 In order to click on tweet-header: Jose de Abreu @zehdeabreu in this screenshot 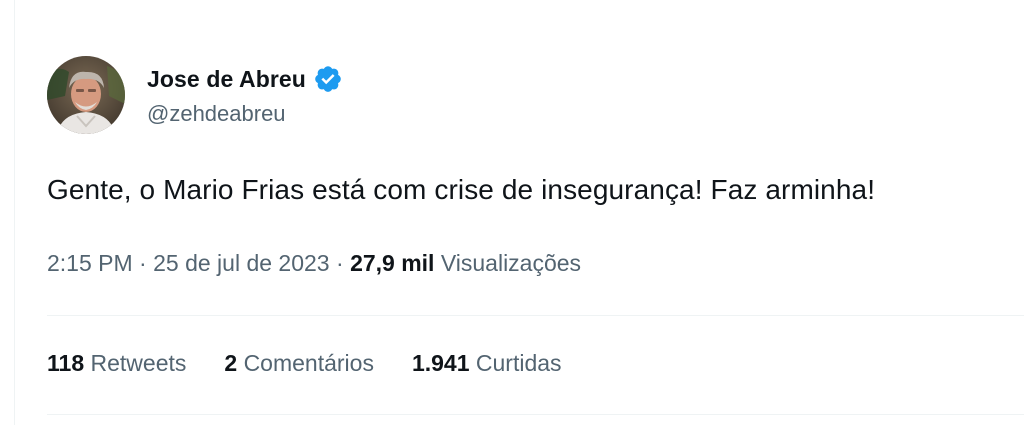, I will do `click(195, 96)`.